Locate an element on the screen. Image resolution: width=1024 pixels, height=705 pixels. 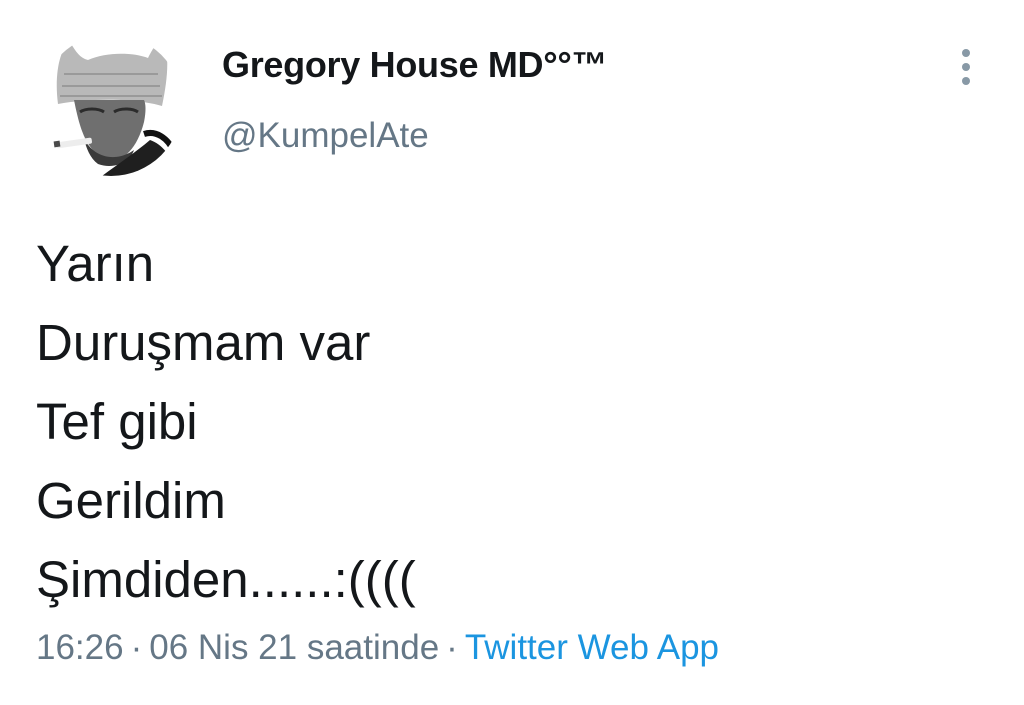
tweet-line: Yarın is located at coordinates (95, 263).